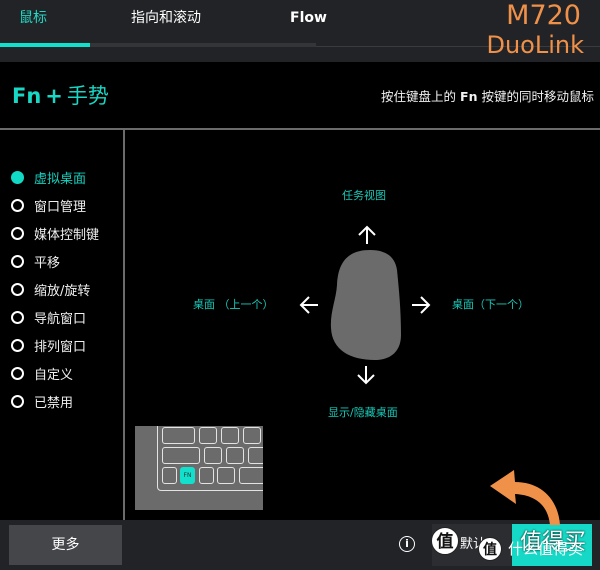  What do you see at coordinates (54, 96) in the screenshot?
I see `title-plus: +` at bounding box center [54, 96].